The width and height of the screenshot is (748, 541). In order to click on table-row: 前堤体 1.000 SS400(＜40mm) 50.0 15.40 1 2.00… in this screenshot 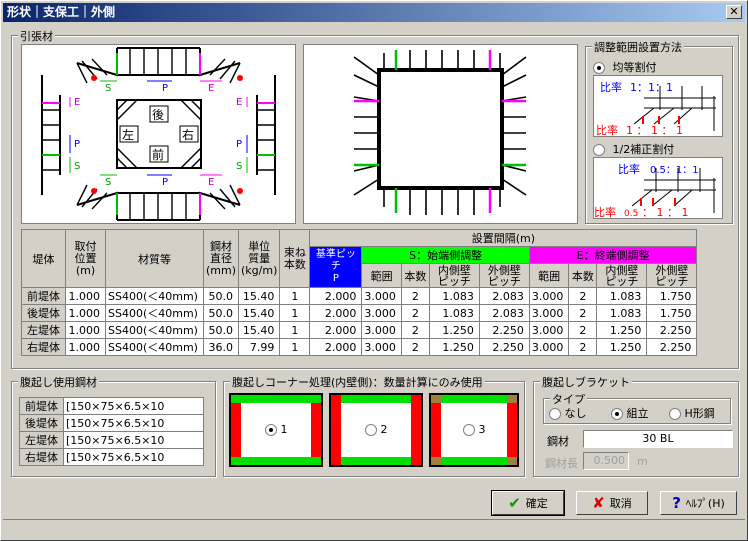, I will do `click(359, 296)`.